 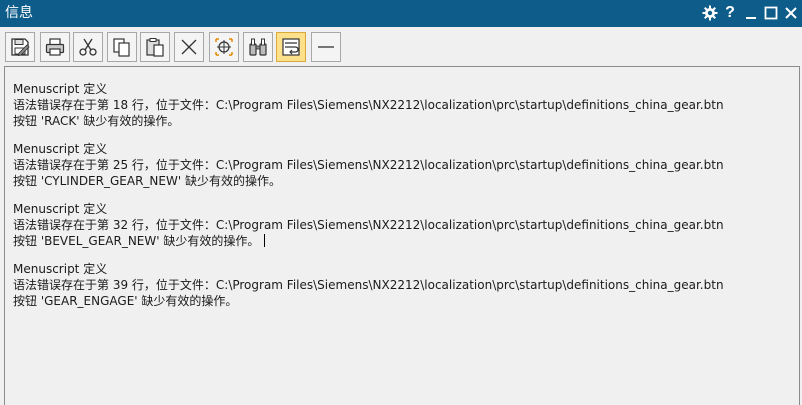 I want to click on maximize-icon, so click(x=771, y=13).